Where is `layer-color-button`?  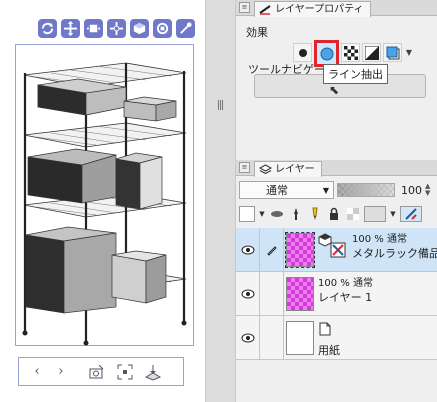 layer-color-button is located at coordinates (392, 52).